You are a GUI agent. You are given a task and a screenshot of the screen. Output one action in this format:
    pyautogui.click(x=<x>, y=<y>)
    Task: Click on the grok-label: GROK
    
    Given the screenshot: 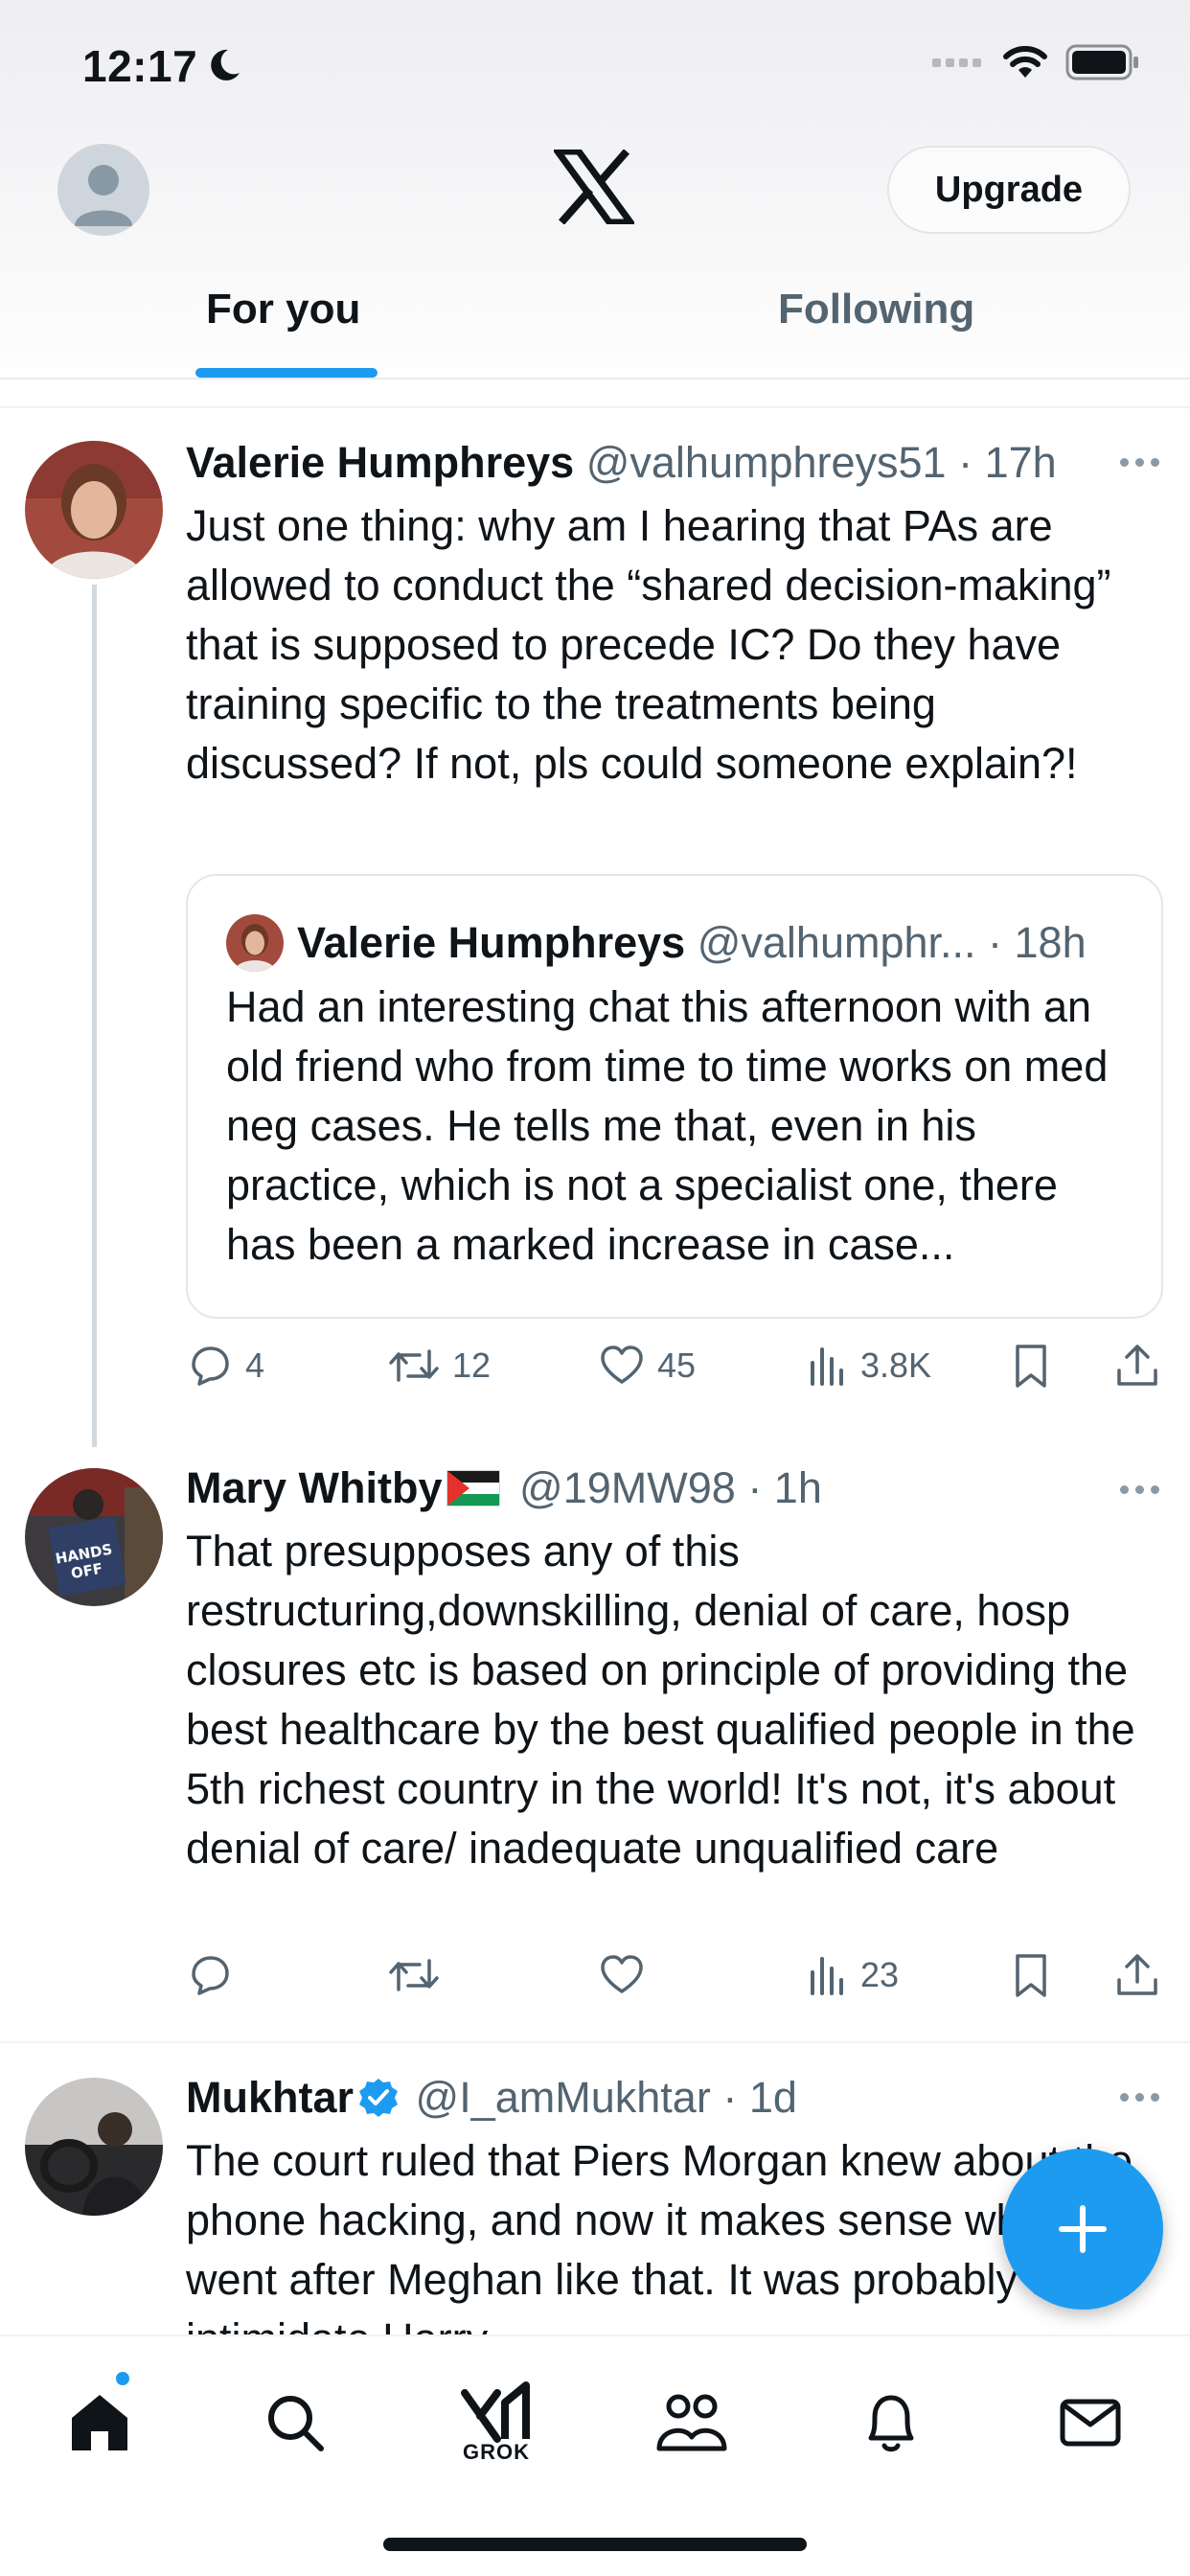 What is the action you would take?
    pyautogui.click(x=497, y=2452)
    